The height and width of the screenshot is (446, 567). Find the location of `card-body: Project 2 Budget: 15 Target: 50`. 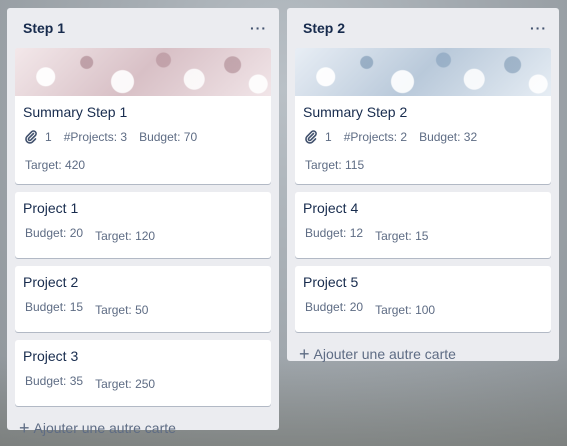

card-body: Project 2 Budget: 15 Target: 50 is located at coordinates (143, 299).